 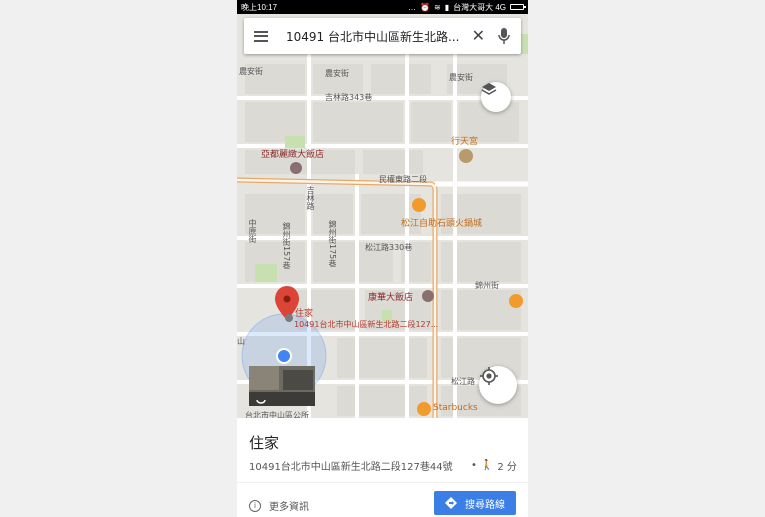 I want to click on map-label-jinzhou-st: 錦州街, so click(x=487, y=285).